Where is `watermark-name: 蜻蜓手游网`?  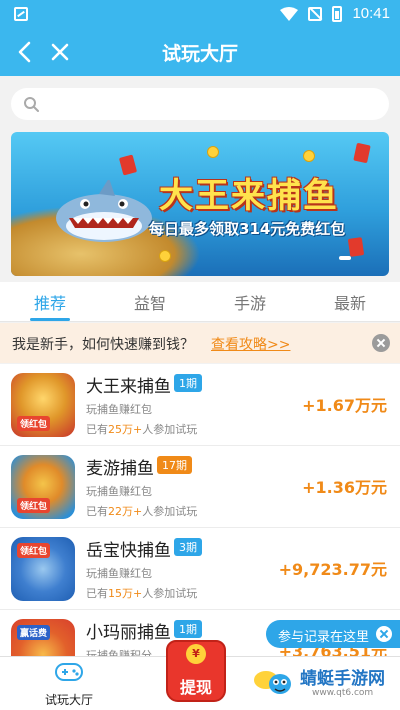 watermark-name: 蜻蜓手游网 is located at coordinates (342, 679).